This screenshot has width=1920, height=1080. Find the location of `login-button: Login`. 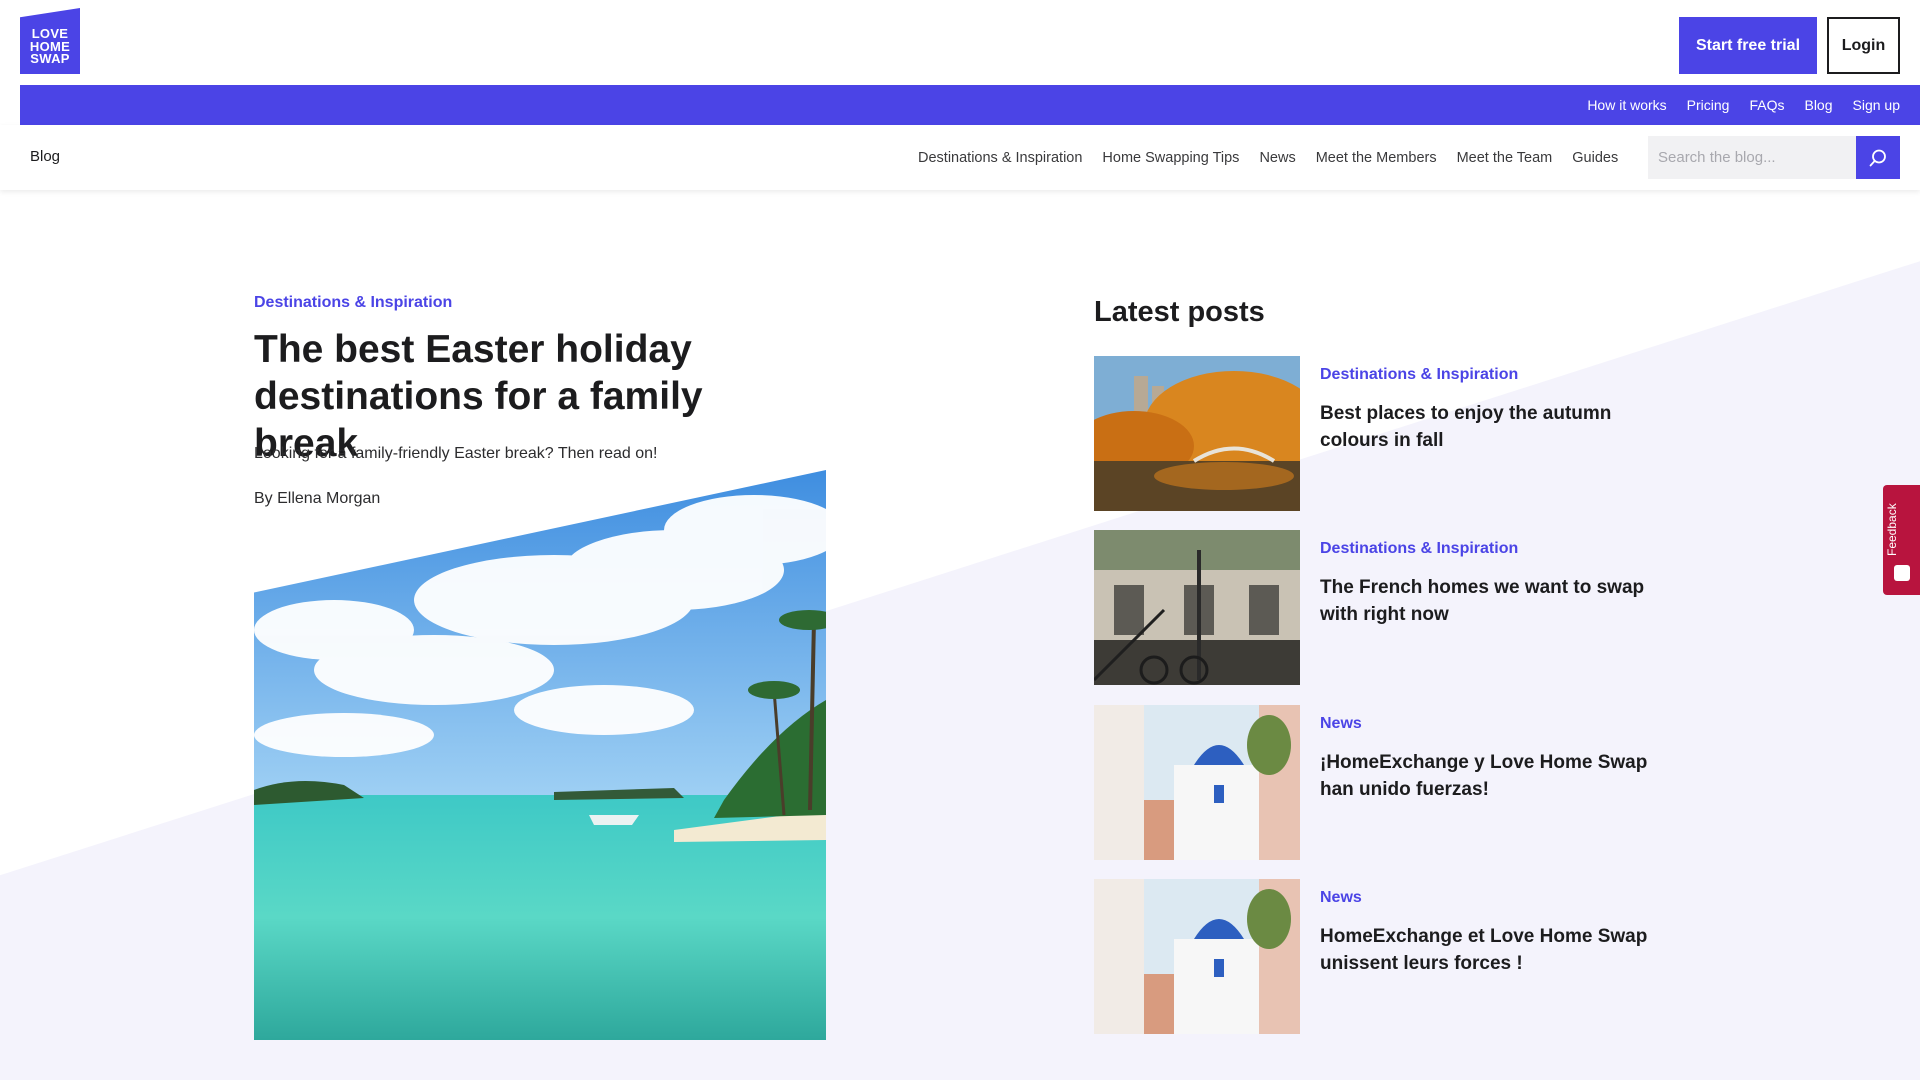

login-button: Login is located at coordinates (1863, 45).